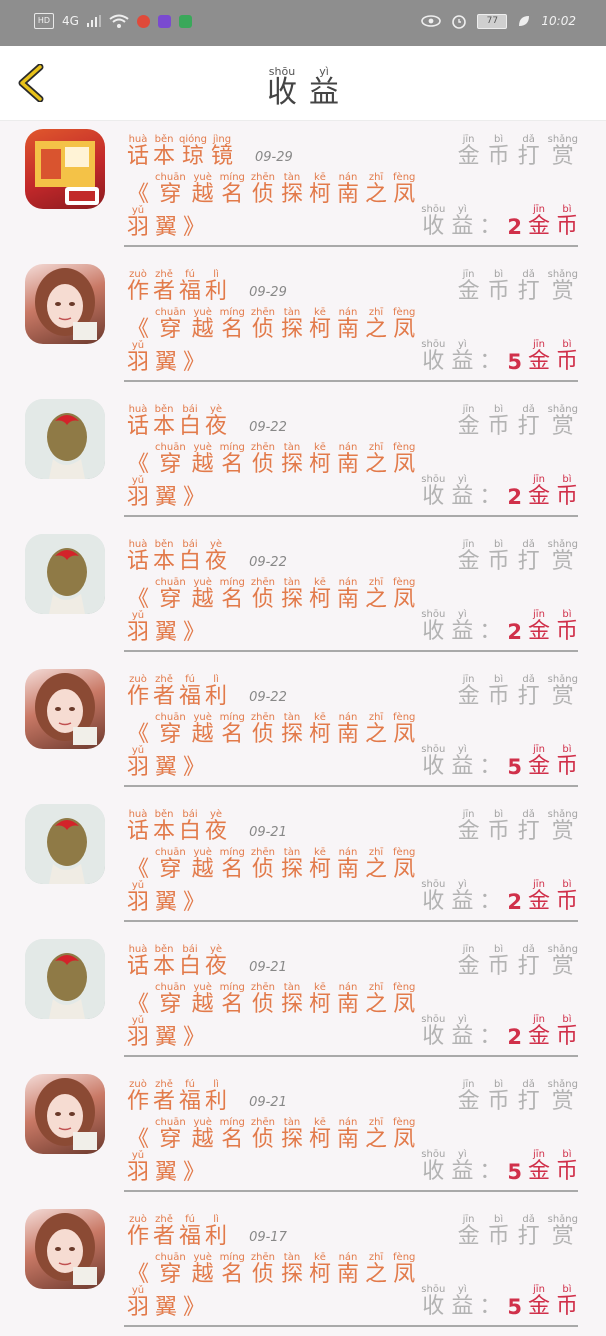 This screenshot has height=1336, width=606. Describe the element at coordinates (268, 563) in the screenshot. I see `date-label: 09-22` at that location.